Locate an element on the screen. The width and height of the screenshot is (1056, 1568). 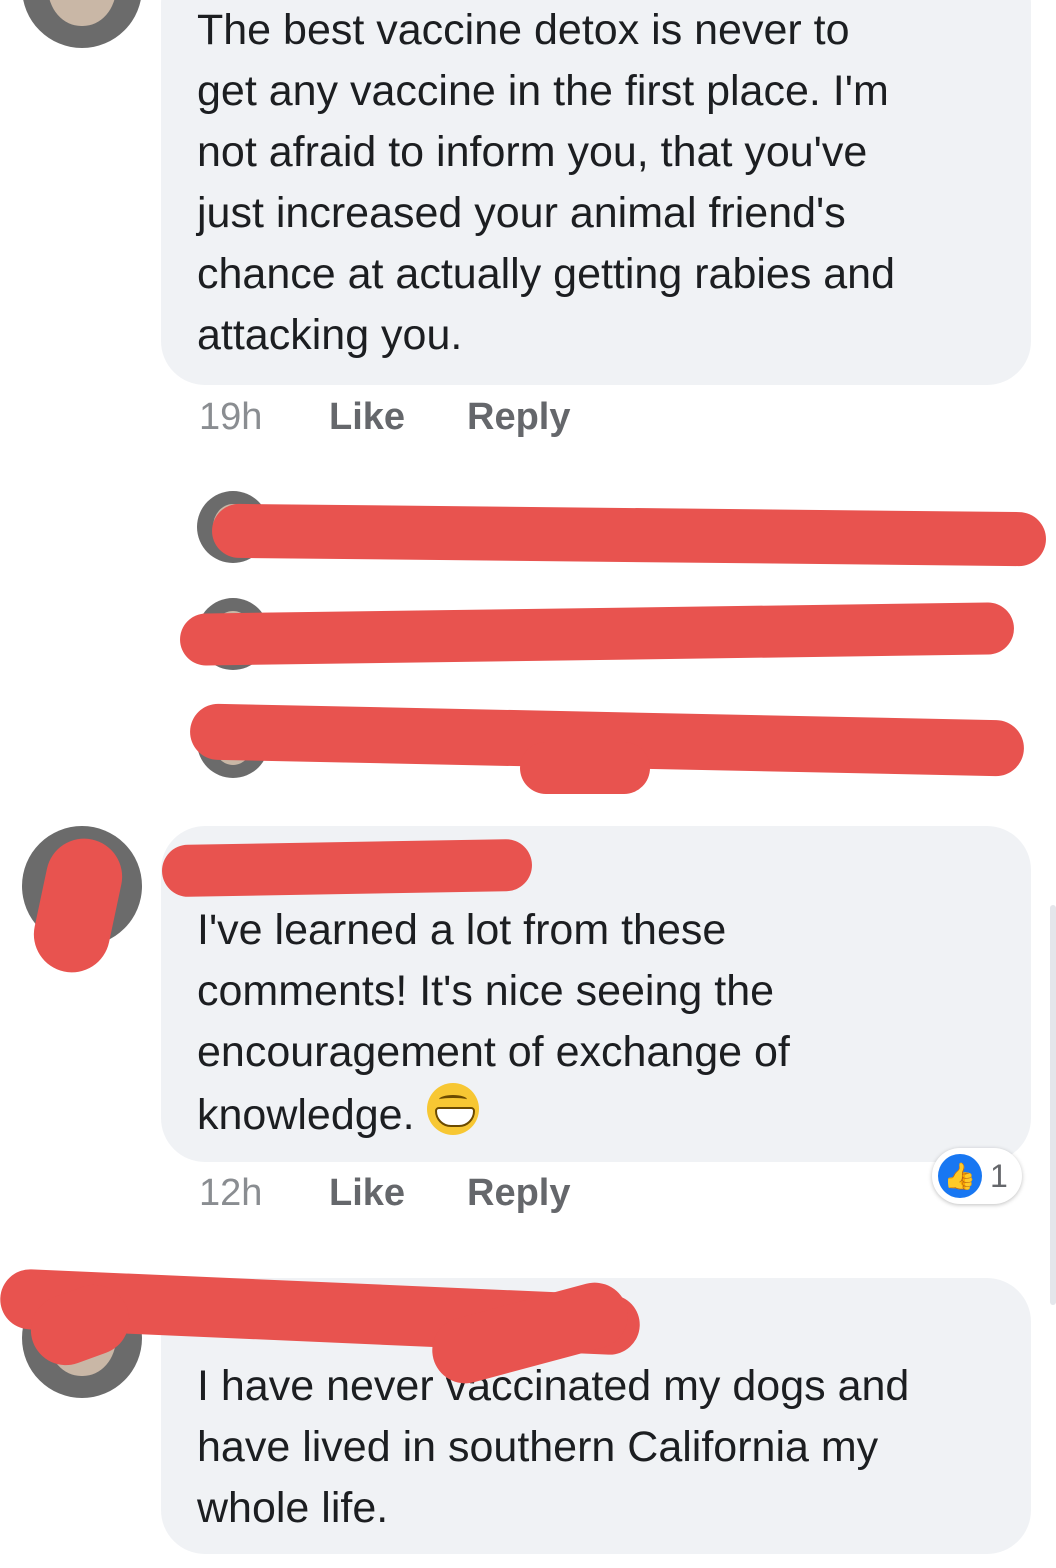
avatar-face is located at coordinates (82, 13).